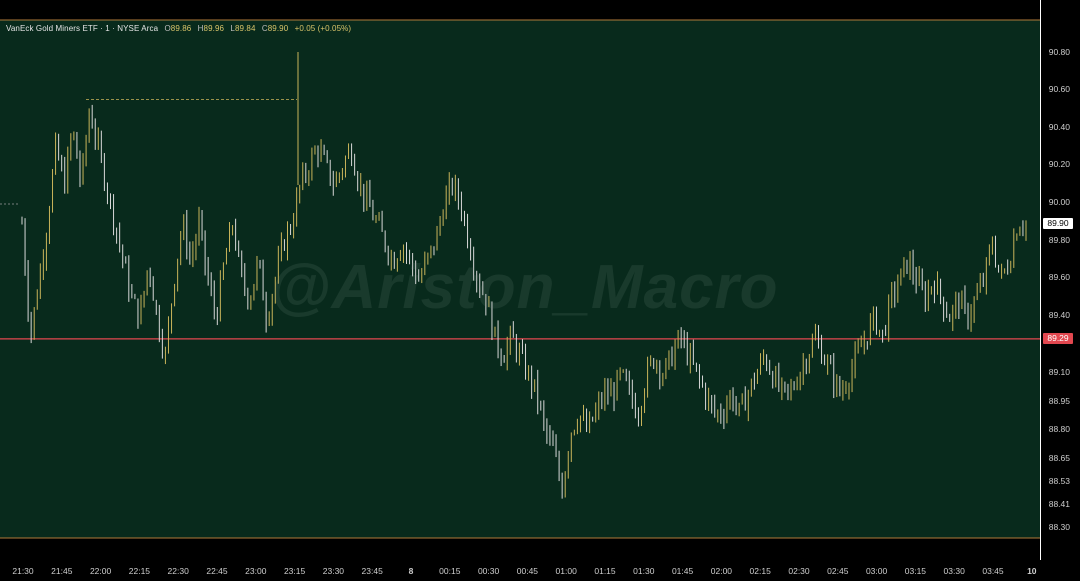 The height and width of the screenshot is (581, 1080). What do you see at coordinates (605, 571) in the screenshot?
I see `x-tick-label: 01:15` at bounding box center [605, 571].